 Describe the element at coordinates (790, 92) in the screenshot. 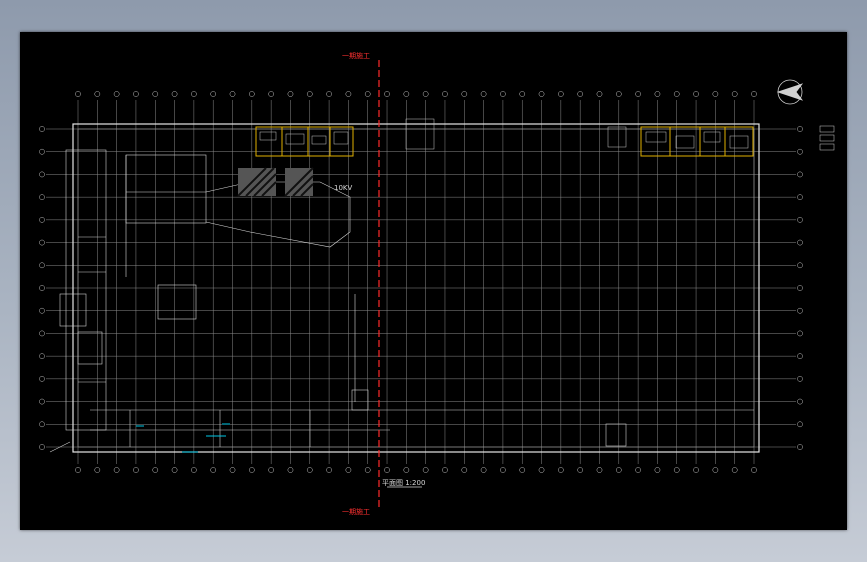

I see `north-arrow-icon` at that location.